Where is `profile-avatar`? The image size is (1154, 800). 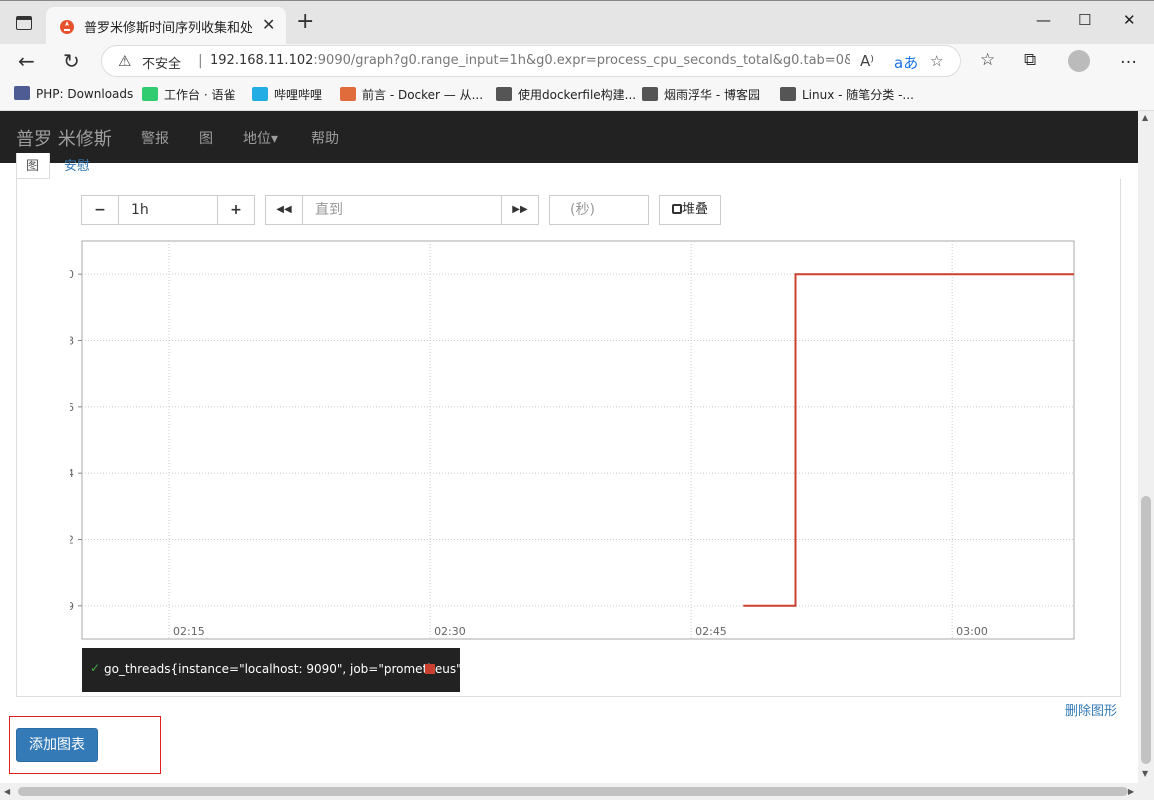 profile-avatar is located at coordinates (1079, 61).